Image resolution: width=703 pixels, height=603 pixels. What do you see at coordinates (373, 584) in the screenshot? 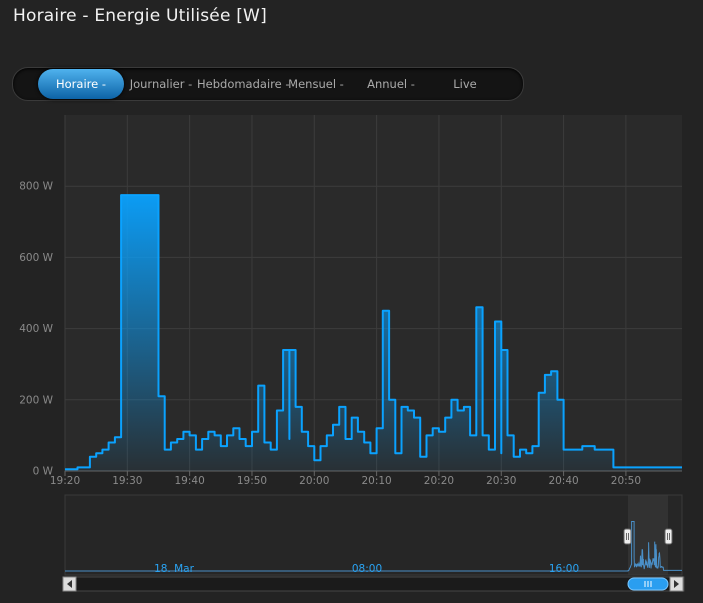
I see `scrollbar-track` at bounding box center [373, 584].